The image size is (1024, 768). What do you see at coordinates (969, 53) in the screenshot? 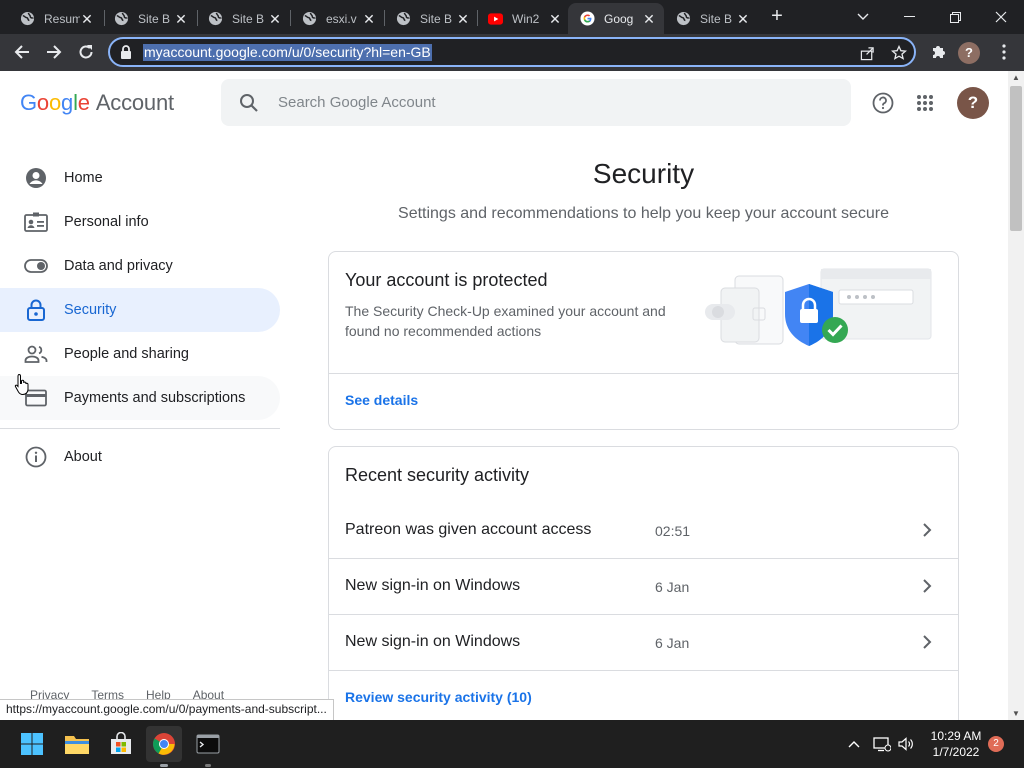
I see `browser-profile-avatar: ?` at bounding box center [969, 53].